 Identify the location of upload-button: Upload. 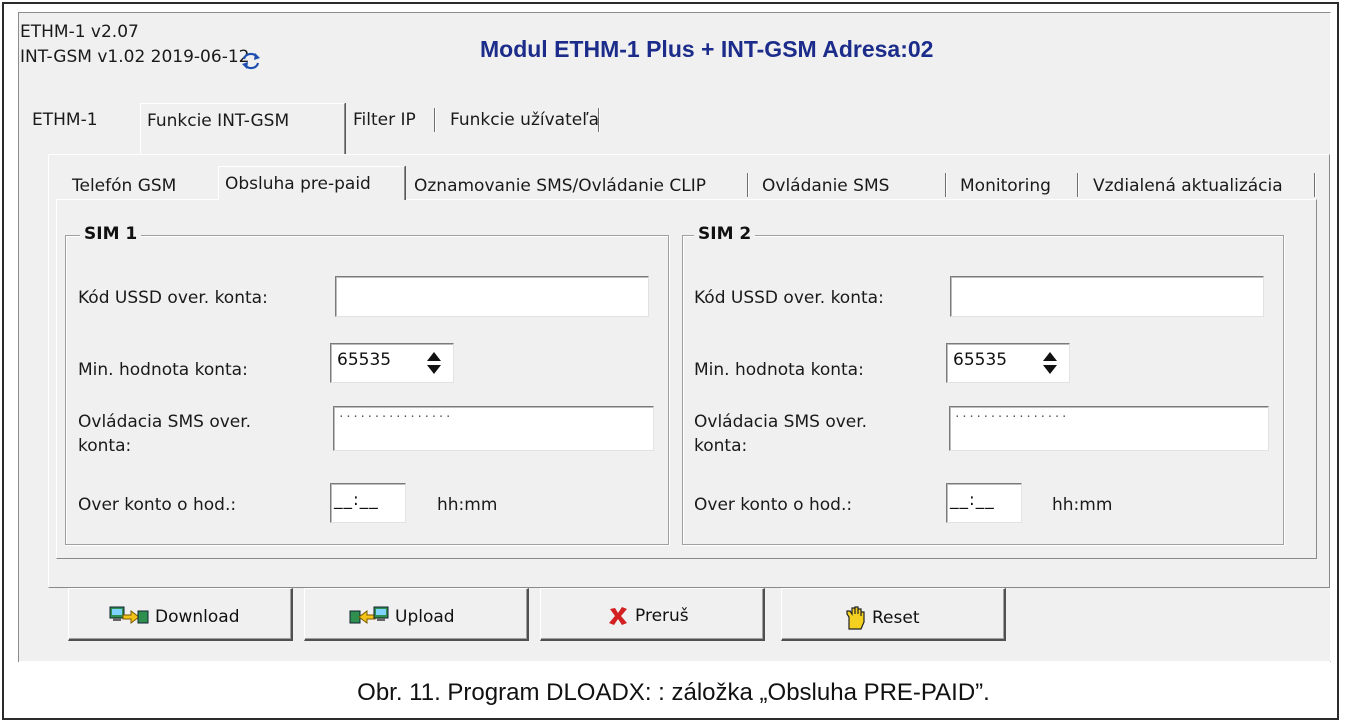
(416, 614).